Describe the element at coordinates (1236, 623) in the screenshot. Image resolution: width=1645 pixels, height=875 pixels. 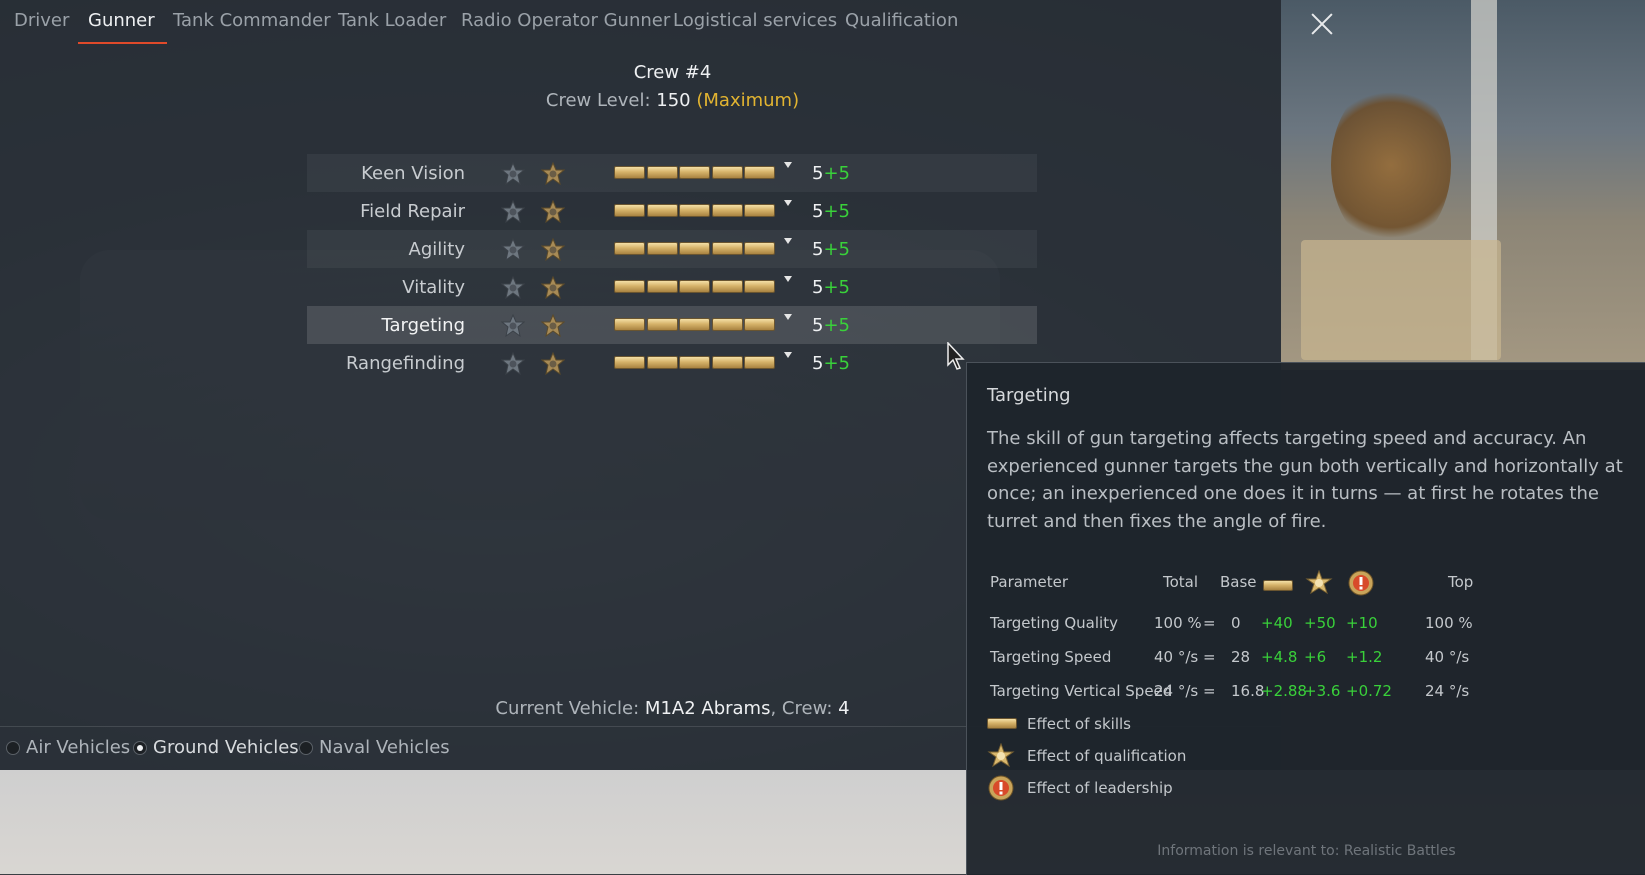
I see `param-base-cell: 0` at that location.